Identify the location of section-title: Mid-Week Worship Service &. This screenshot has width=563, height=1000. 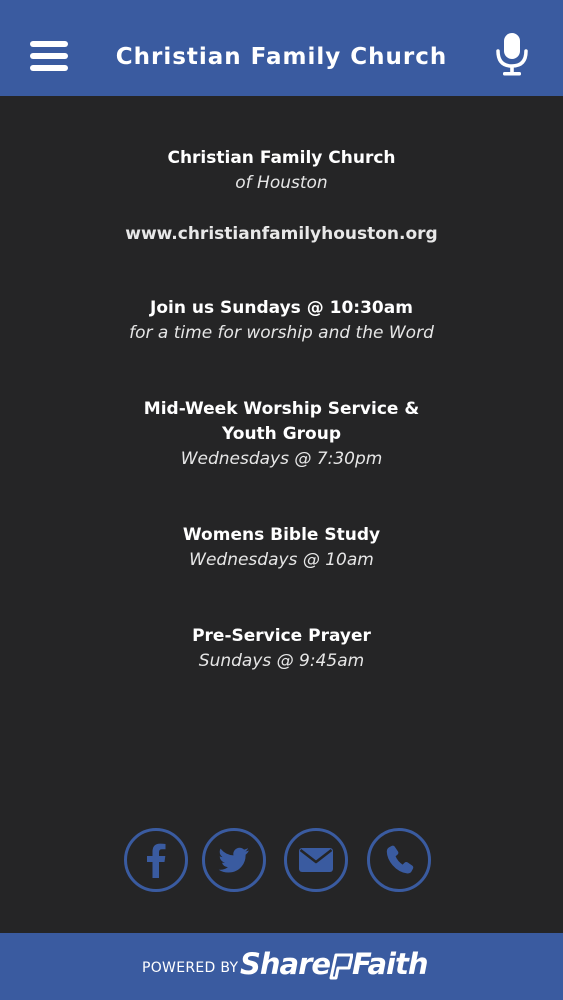
(281, 409).